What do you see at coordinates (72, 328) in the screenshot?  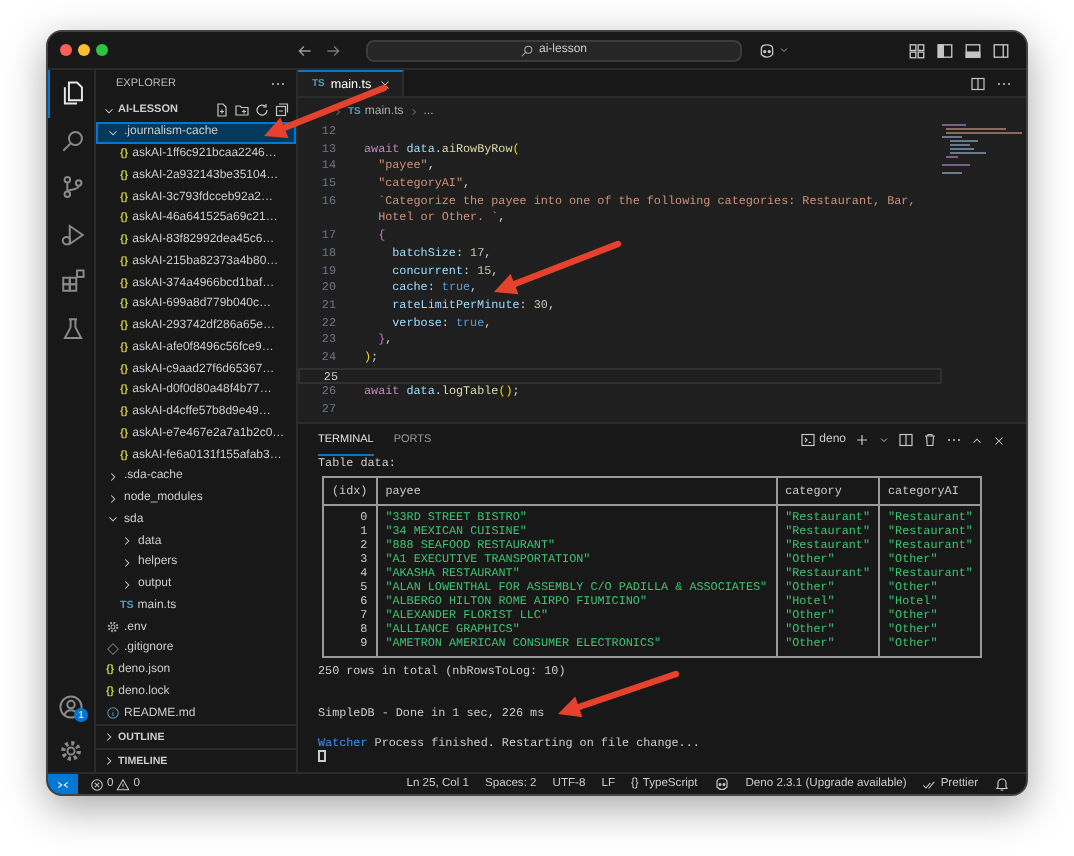 I see `flask-icon` at bounding box center [72, 328].